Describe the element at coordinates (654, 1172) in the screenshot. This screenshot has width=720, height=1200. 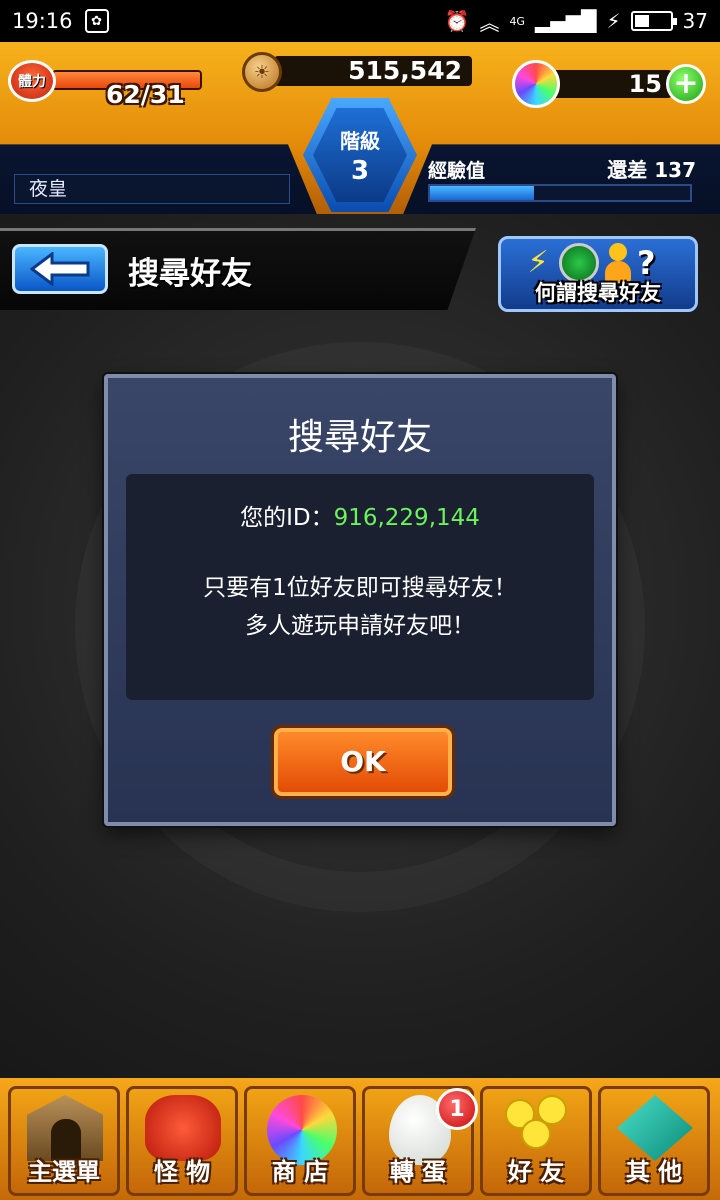
I see `nav-label-other: 其 他` at that location.